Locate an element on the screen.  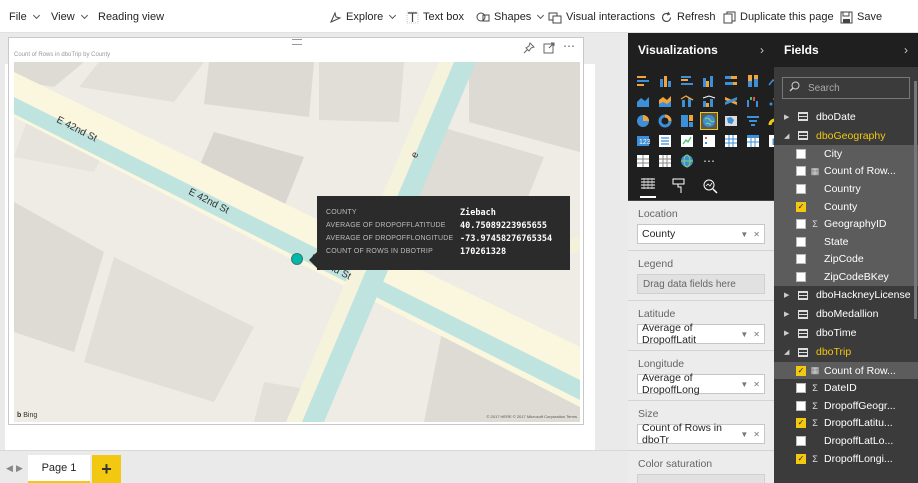
field-row: Country is located at coordinates (846, 189).